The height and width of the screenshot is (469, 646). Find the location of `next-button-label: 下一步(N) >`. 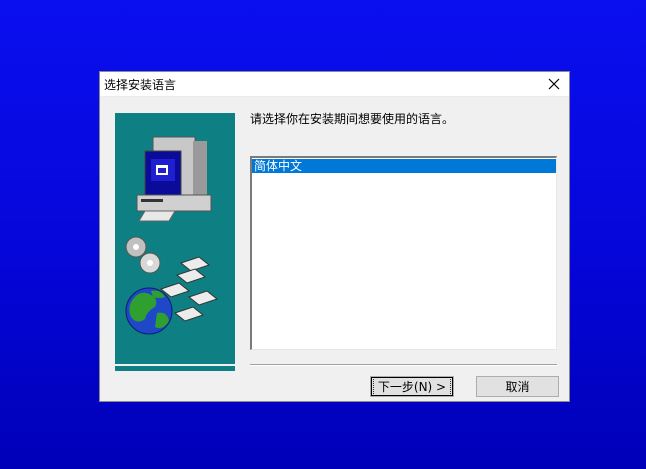

next-button-label: 下一步(N) > is located at coordinates (412, 386).